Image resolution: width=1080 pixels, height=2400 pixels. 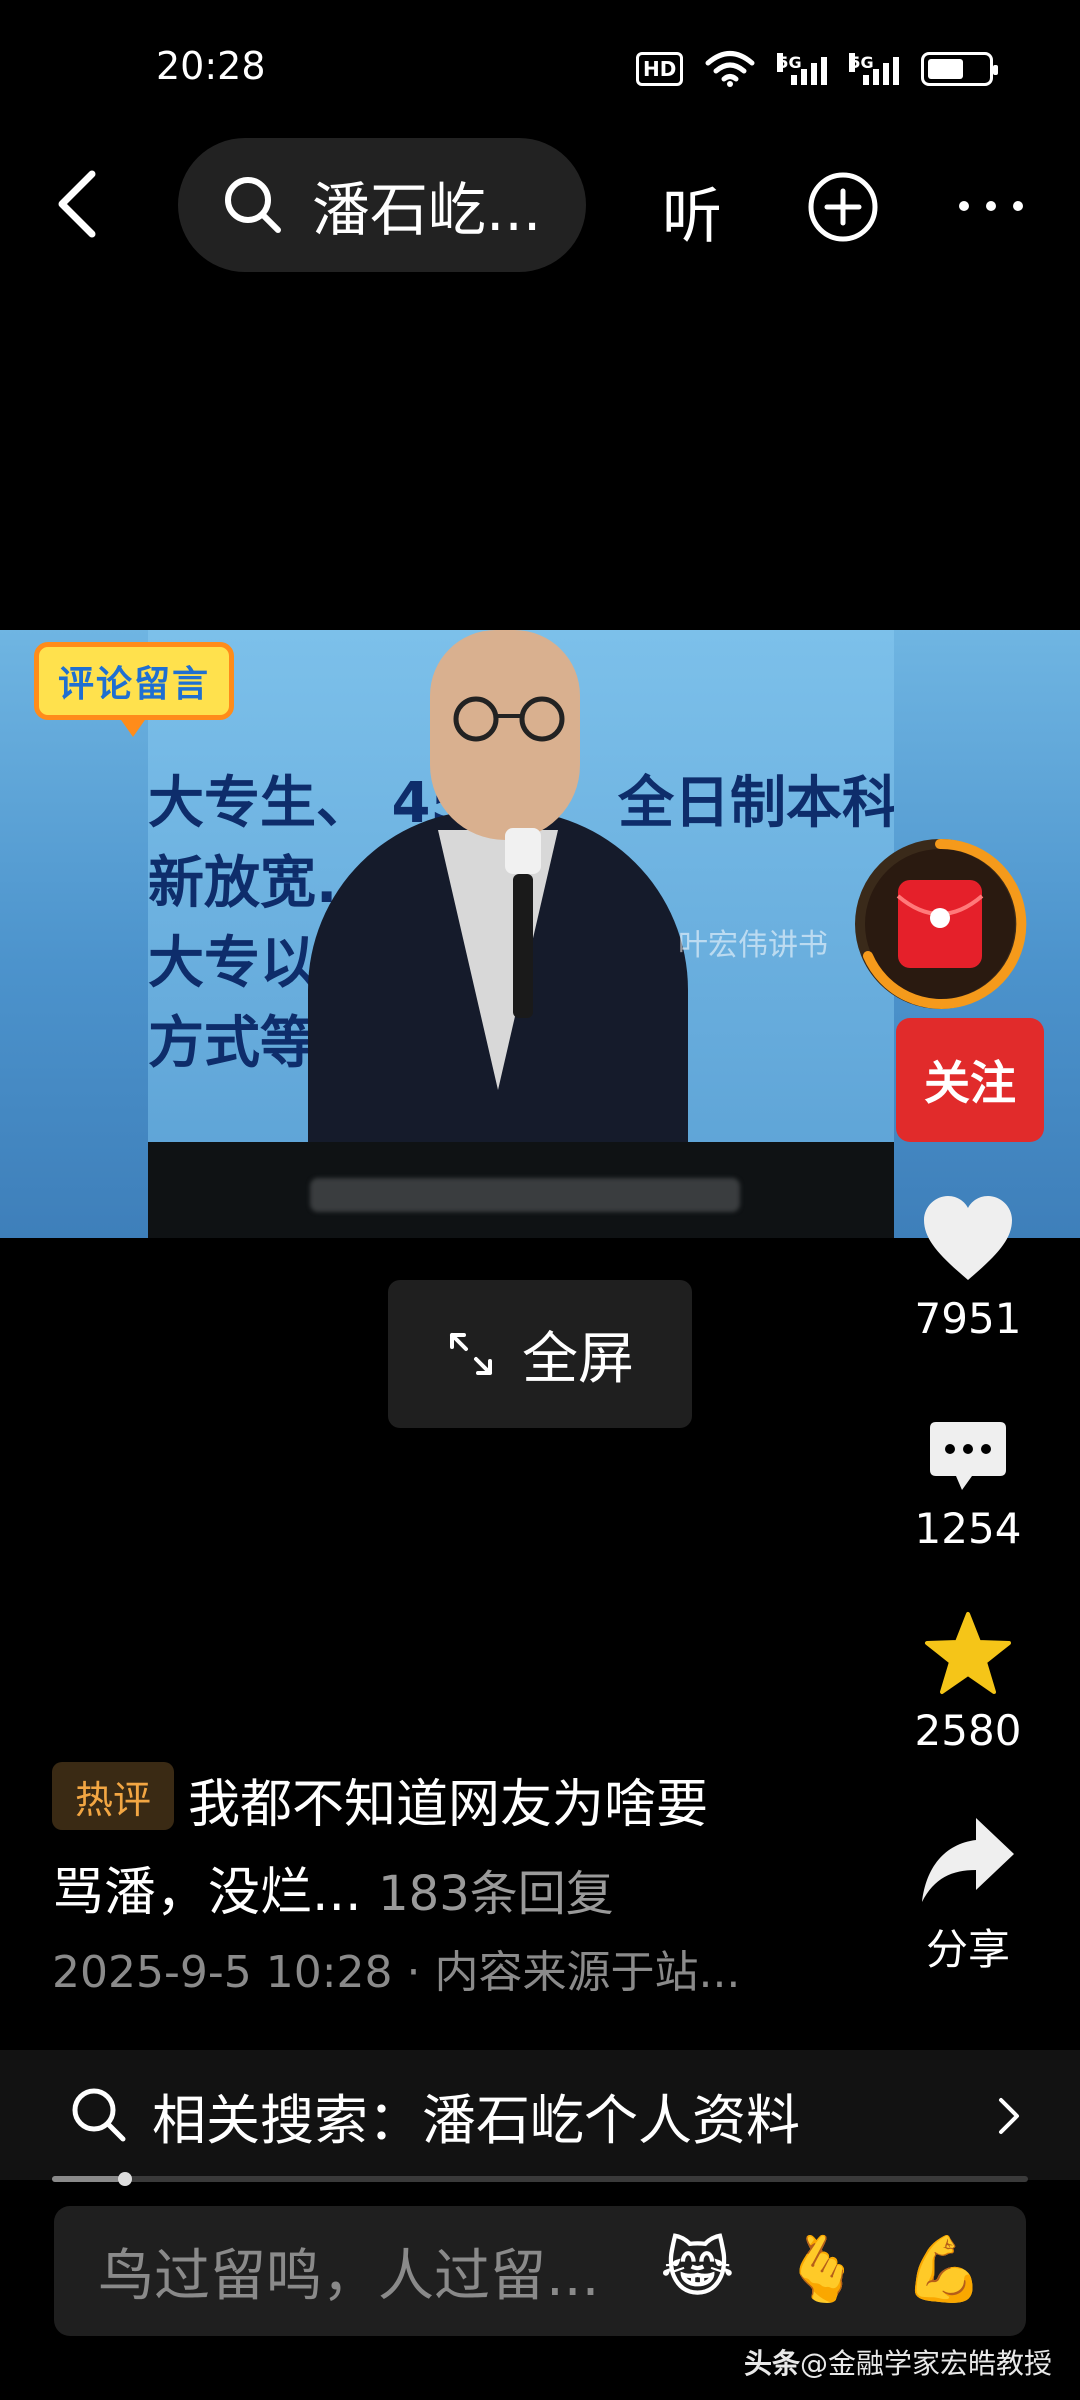 I want to click on favorite-count: 2580, so click(x=968, y=1730).